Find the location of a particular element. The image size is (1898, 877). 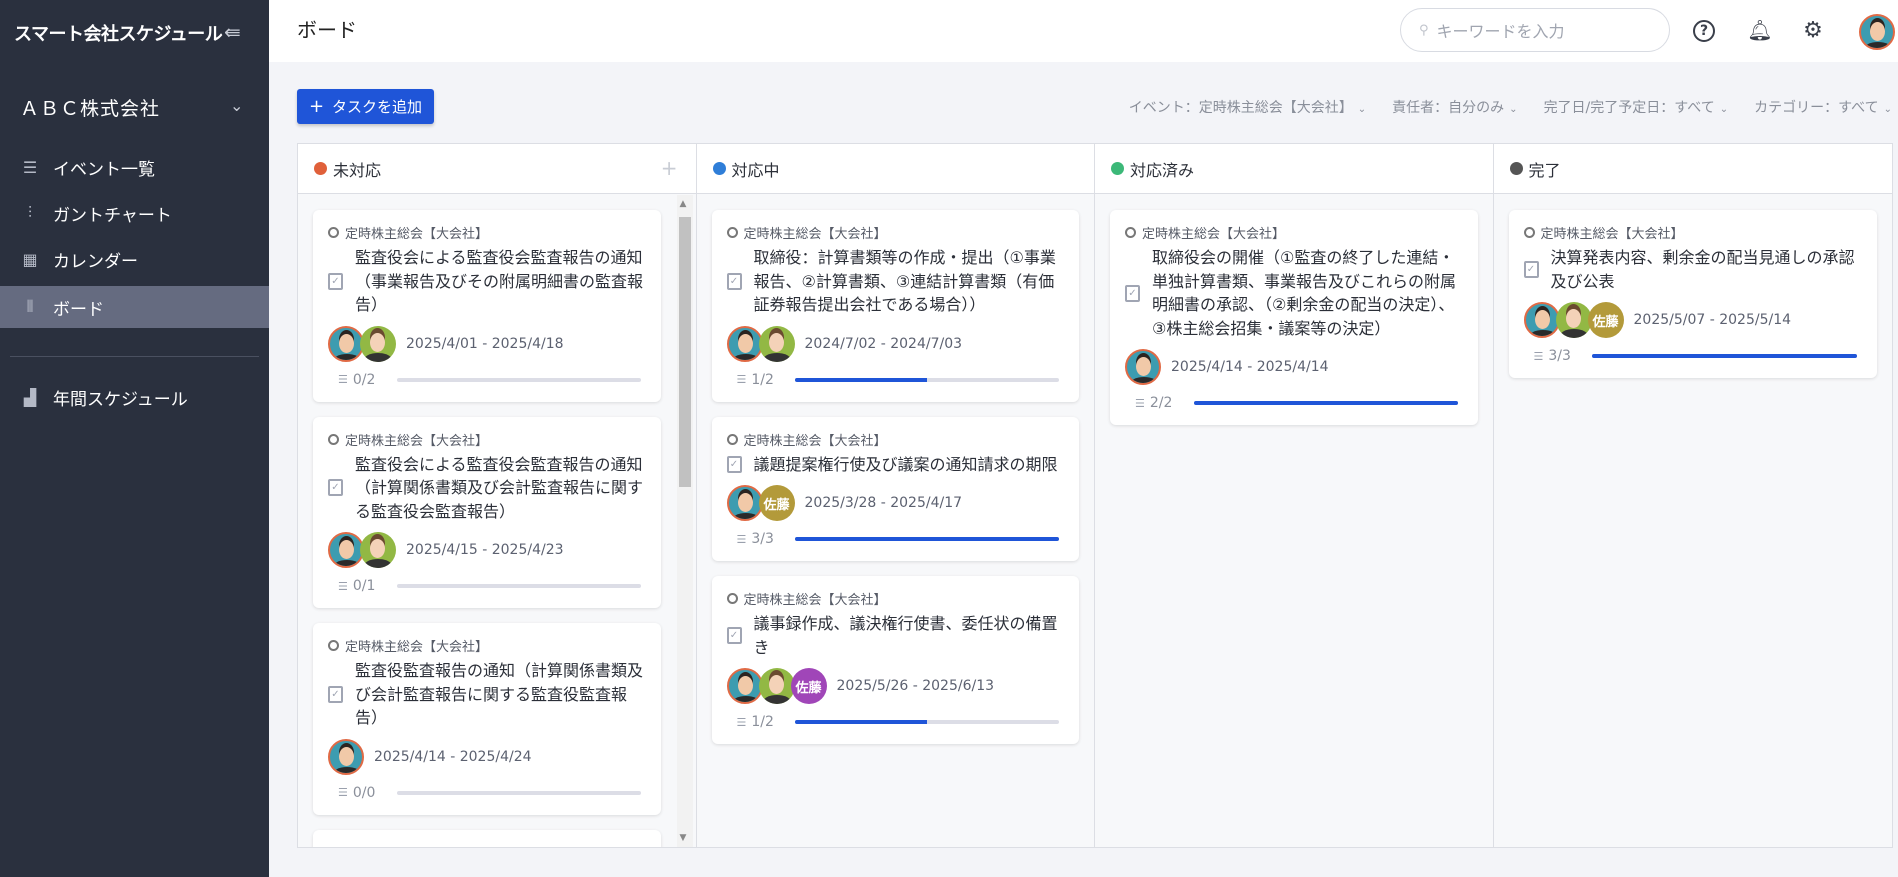

sidebar-item-annual-schedule: ▟ 年間スケジュール is located at coordinates (134, 397).